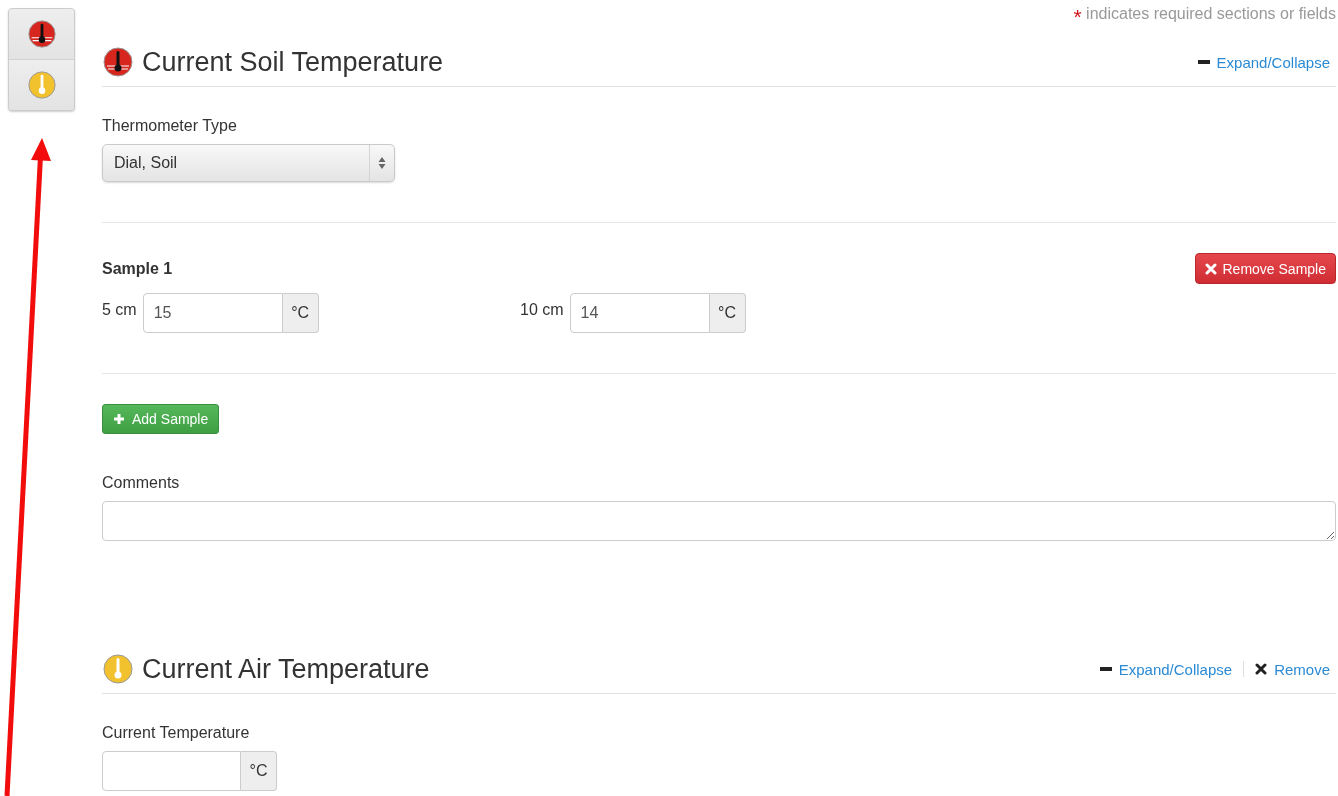 The width and height of the screenshot is (1338, 796). What do you see at coordinates (119, 309) in the screenshot?
I see `depth-label: 5 cm` at bounding box center [119, 309].